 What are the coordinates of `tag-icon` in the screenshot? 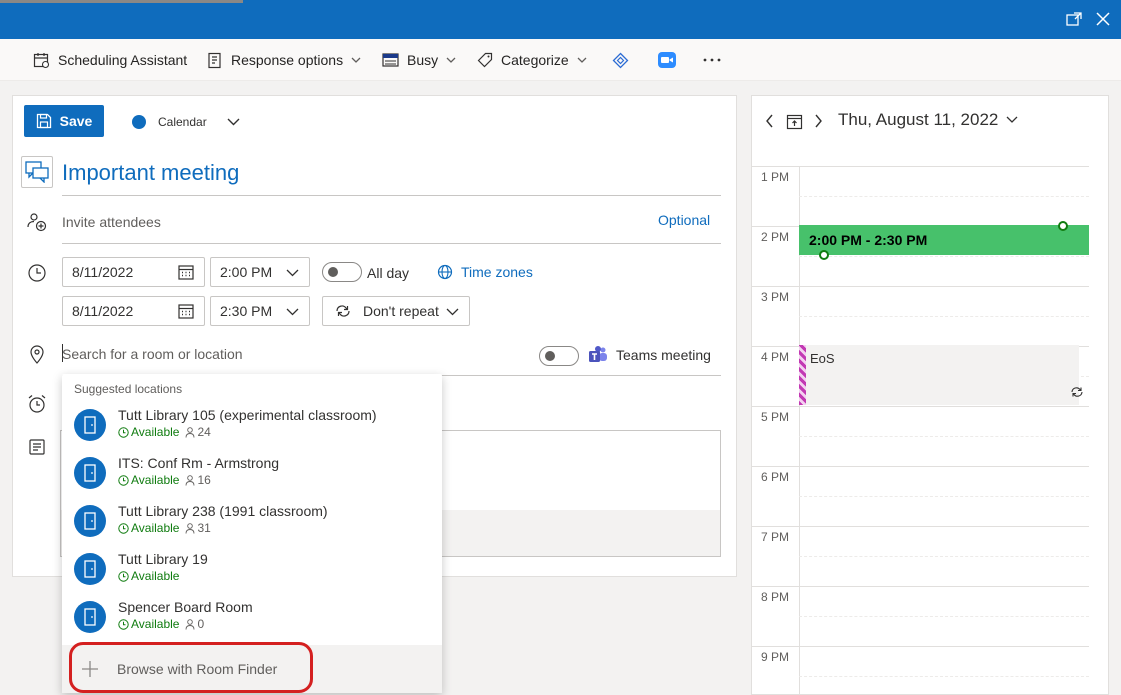 It's located at (485, 60).